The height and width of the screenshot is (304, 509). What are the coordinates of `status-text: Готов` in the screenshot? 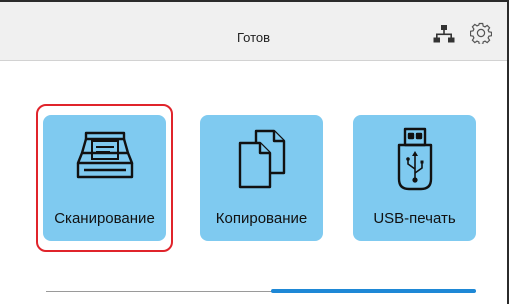 It's located at (253, 37).